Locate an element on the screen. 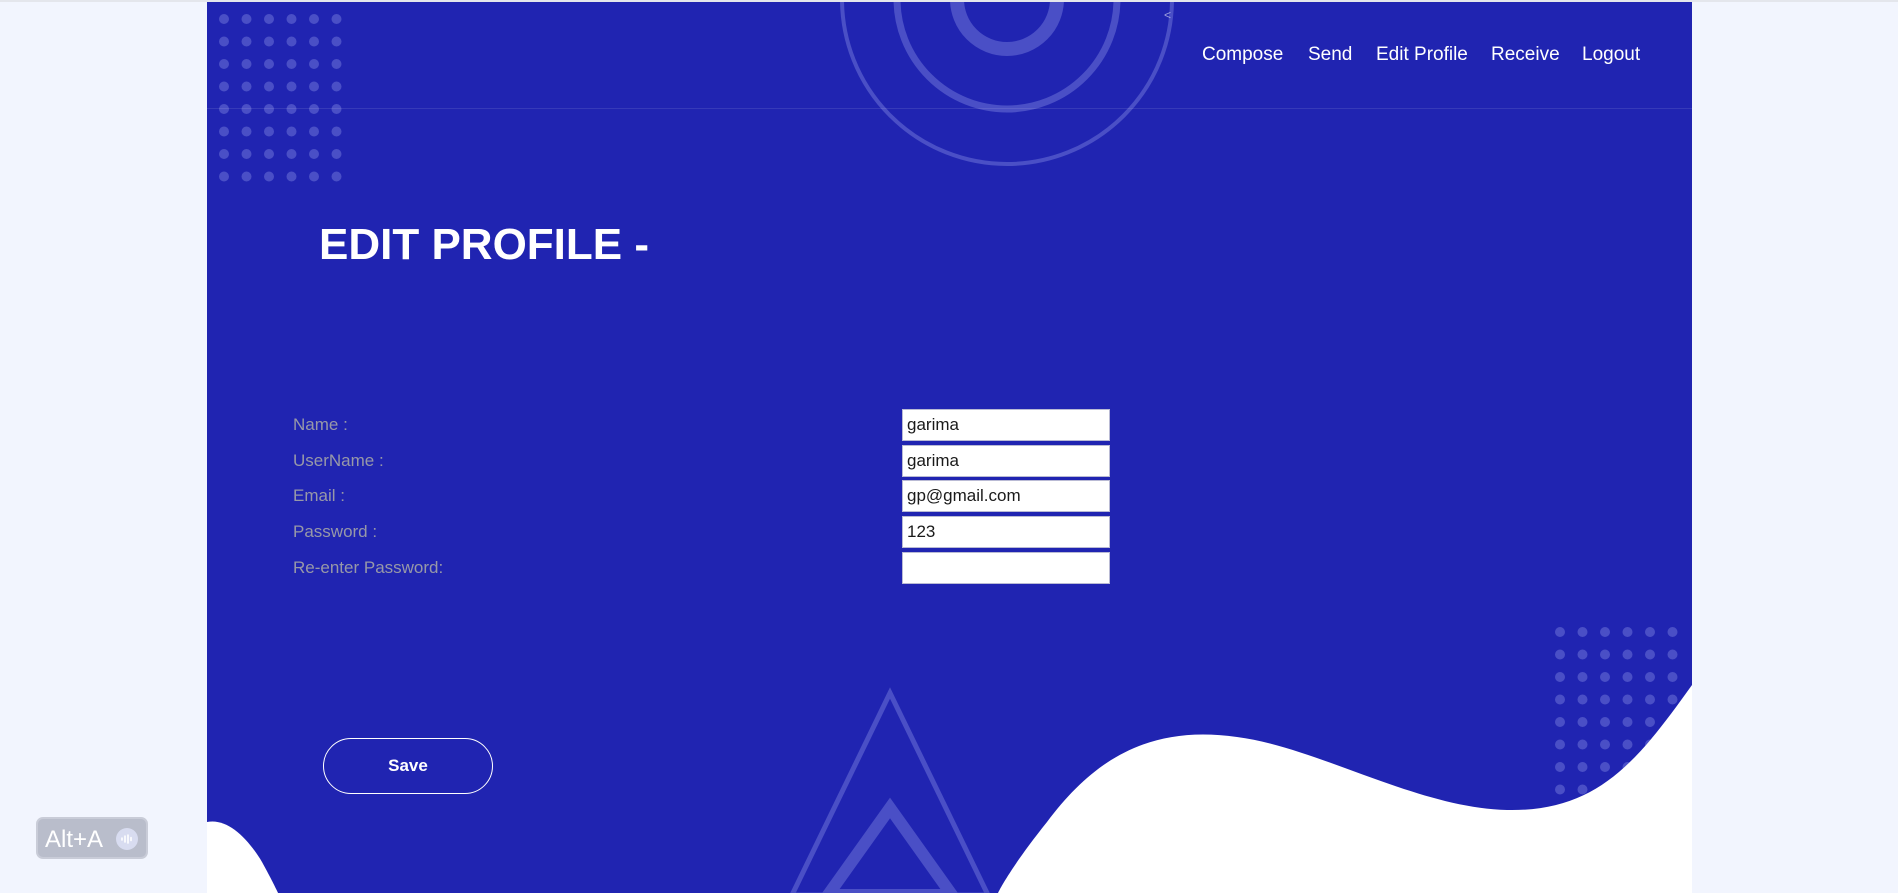 This screenshot has height=893, width=1898. form-row-password: Password : is located at coordinates (949, 532).